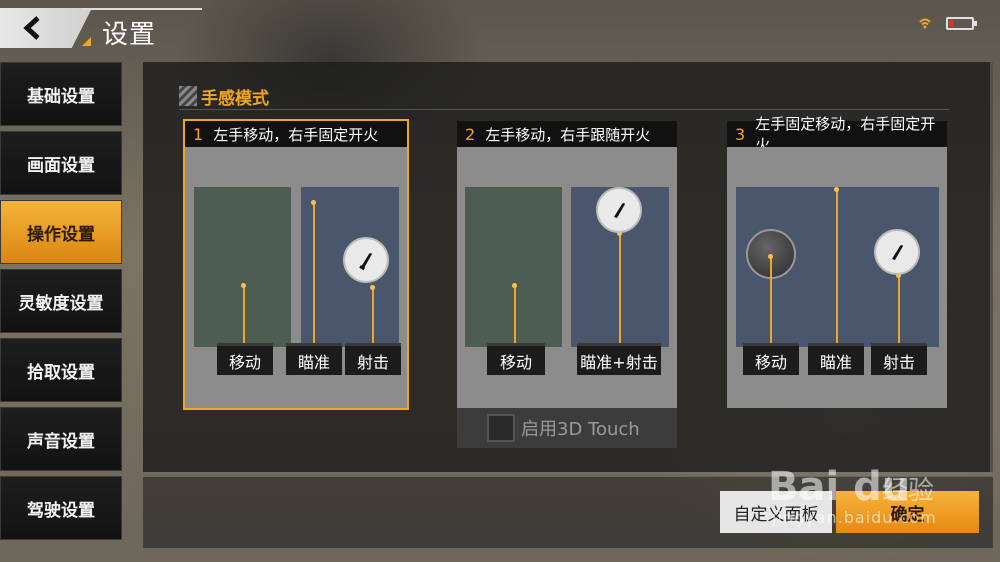  I want to click on top-bar: 设置, so click(500, 28).